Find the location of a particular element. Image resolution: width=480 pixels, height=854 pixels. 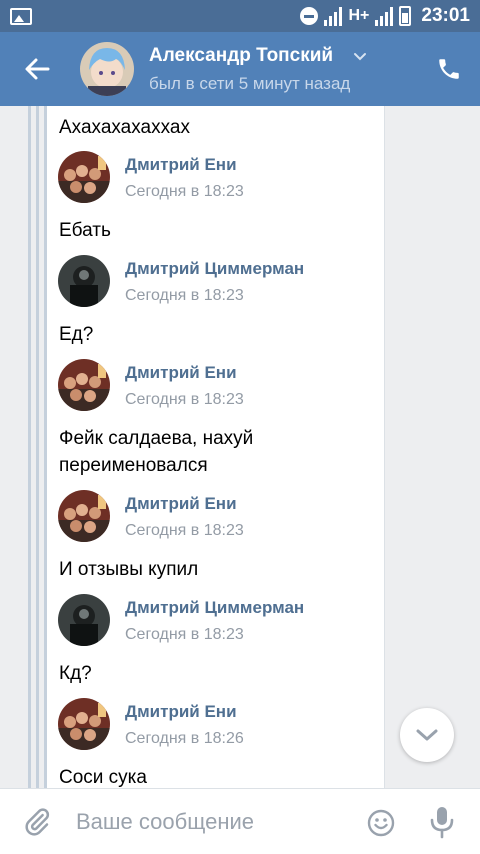

message-text: Соси сука is located at coordinates (103, 777).